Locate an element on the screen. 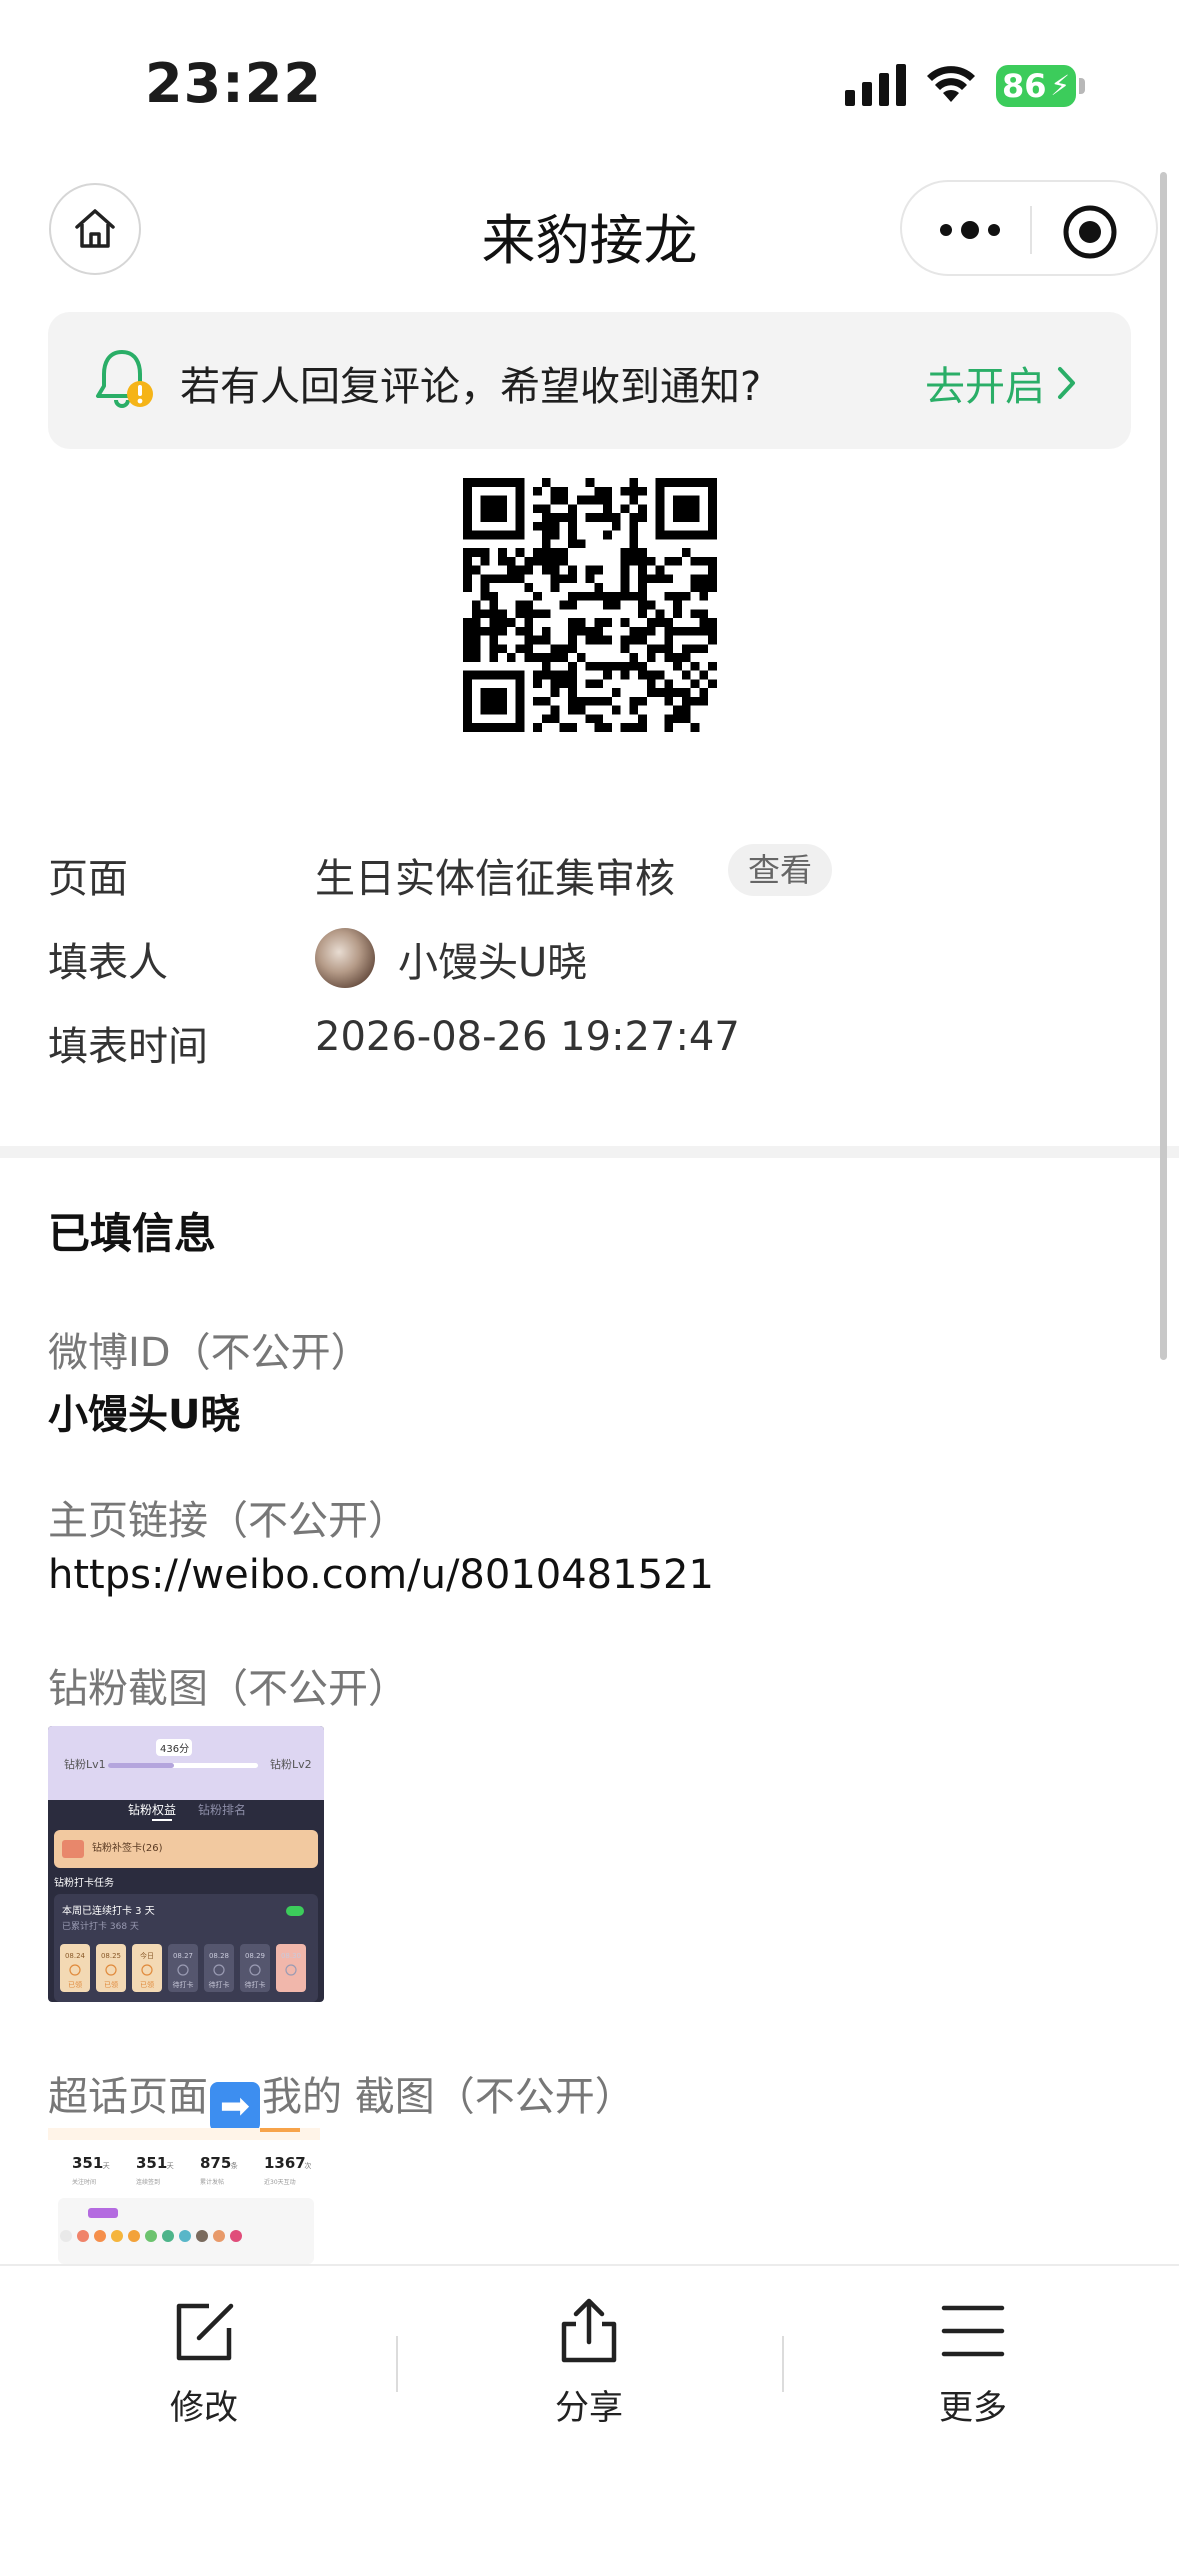 This screenshot has height=2556, width=1179. share-button: 分享 is located at coordinates (589, 2362).